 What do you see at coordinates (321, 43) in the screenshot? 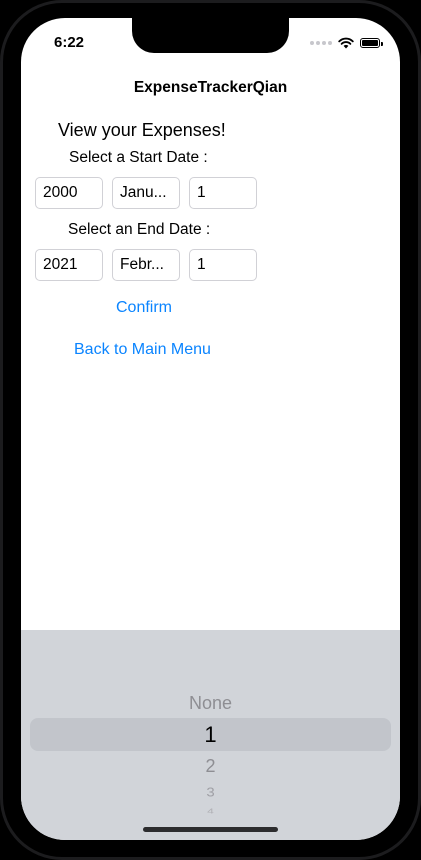
I see `cellular-signal-icon` at bounding box center [321, 43].